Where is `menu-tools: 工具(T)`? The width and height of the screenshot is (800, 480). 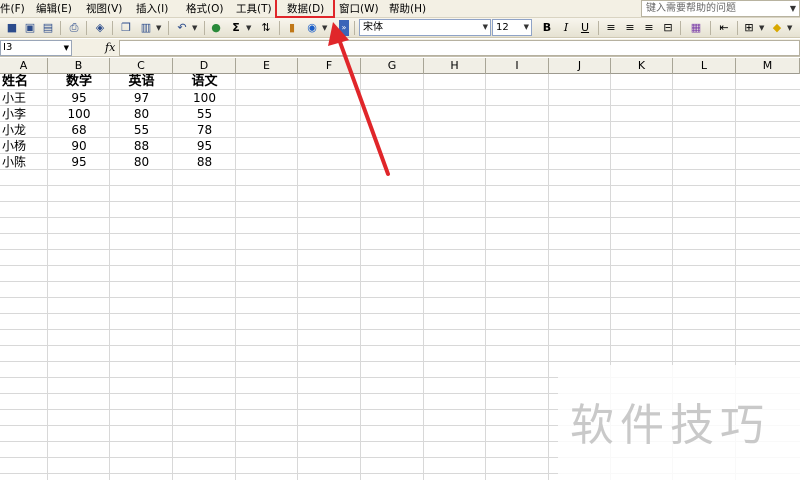
menu-tools: 工具(T) is located at coordinates (254, 9).